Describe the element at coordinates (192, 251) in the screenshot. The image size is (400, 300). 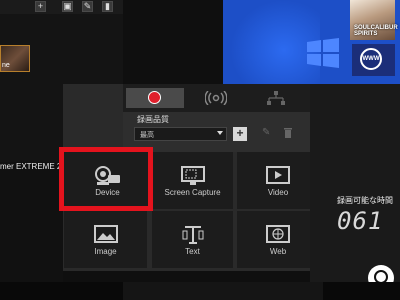
I see `source-text-label: Text` at that location.